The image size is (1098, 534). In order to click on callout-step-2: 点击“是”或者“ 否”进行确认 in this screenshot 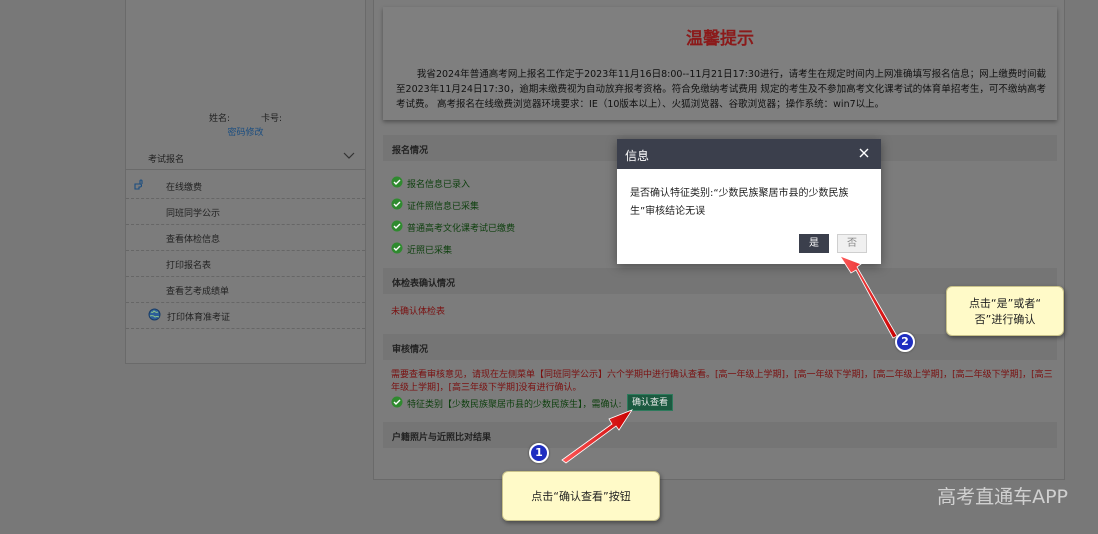, I will do `click(1005, 311)`.